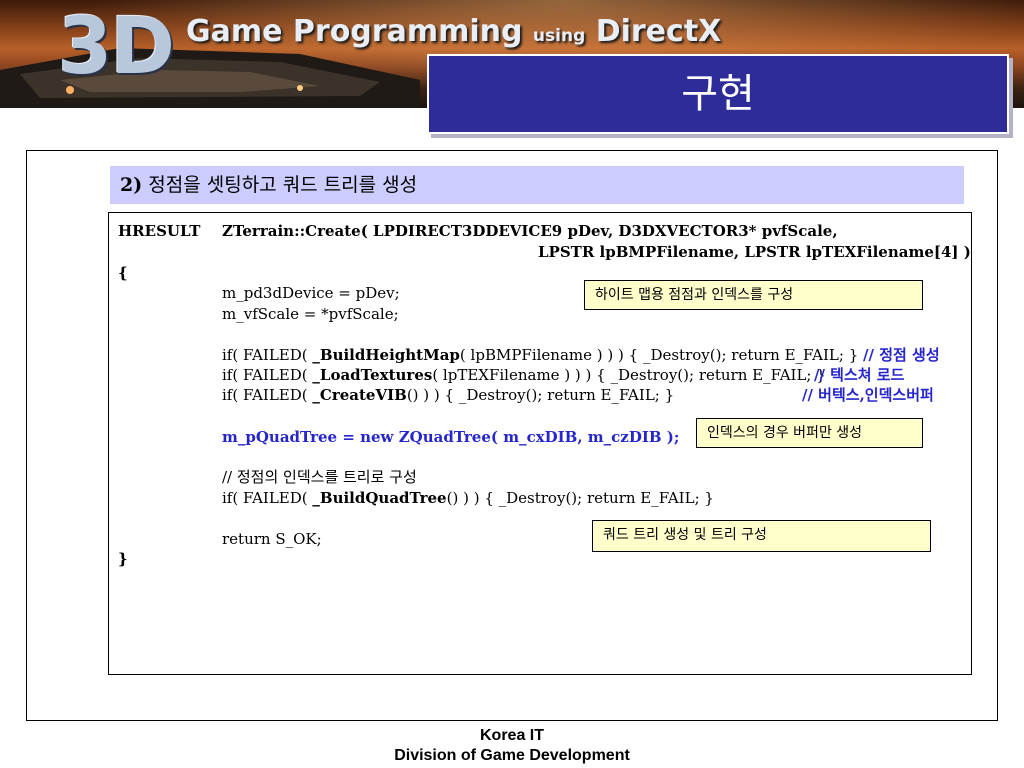 Image resolution: width=1024 pixels, height=768 pixels. What do you see at coordinates (123, 559) in the screenshot?
I see `code-close-brace: }` at bounding box center [123, 559].